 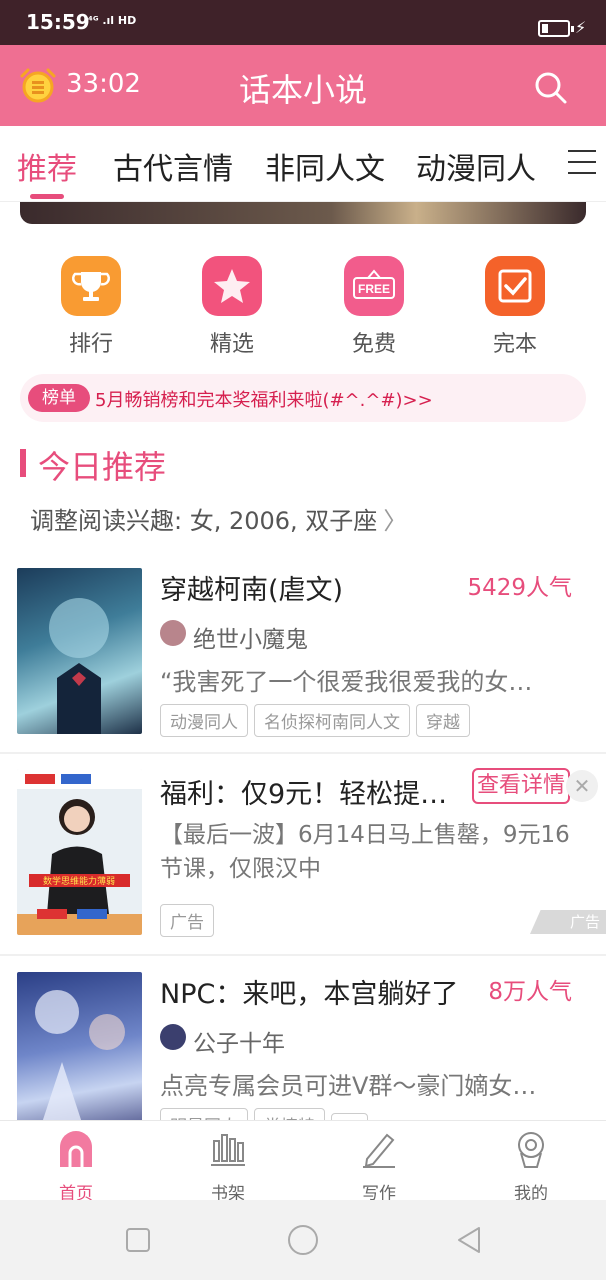 I want to click on book-title: 穿越柯南(虐文), so click(x=252, y=590).